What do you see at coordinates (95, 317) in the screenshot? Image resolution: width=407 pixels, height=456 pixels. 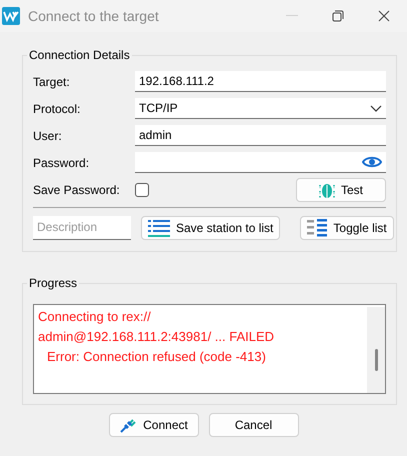 I see `log-line: Connecting to rex://` at bounding box center [95, 317].